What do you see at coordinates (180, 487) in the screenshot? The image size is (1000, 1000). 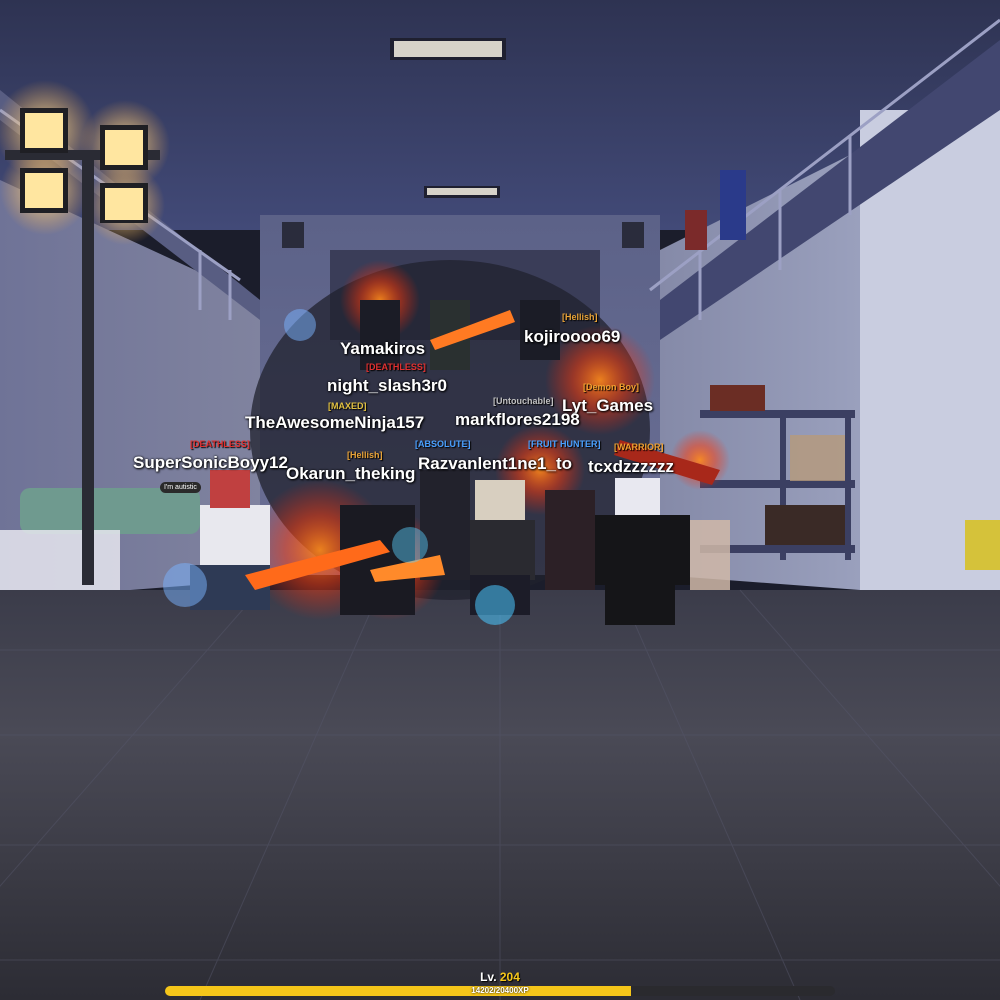 I see `chat-bubble: I'm autistic` at bounding box center [180, 487].